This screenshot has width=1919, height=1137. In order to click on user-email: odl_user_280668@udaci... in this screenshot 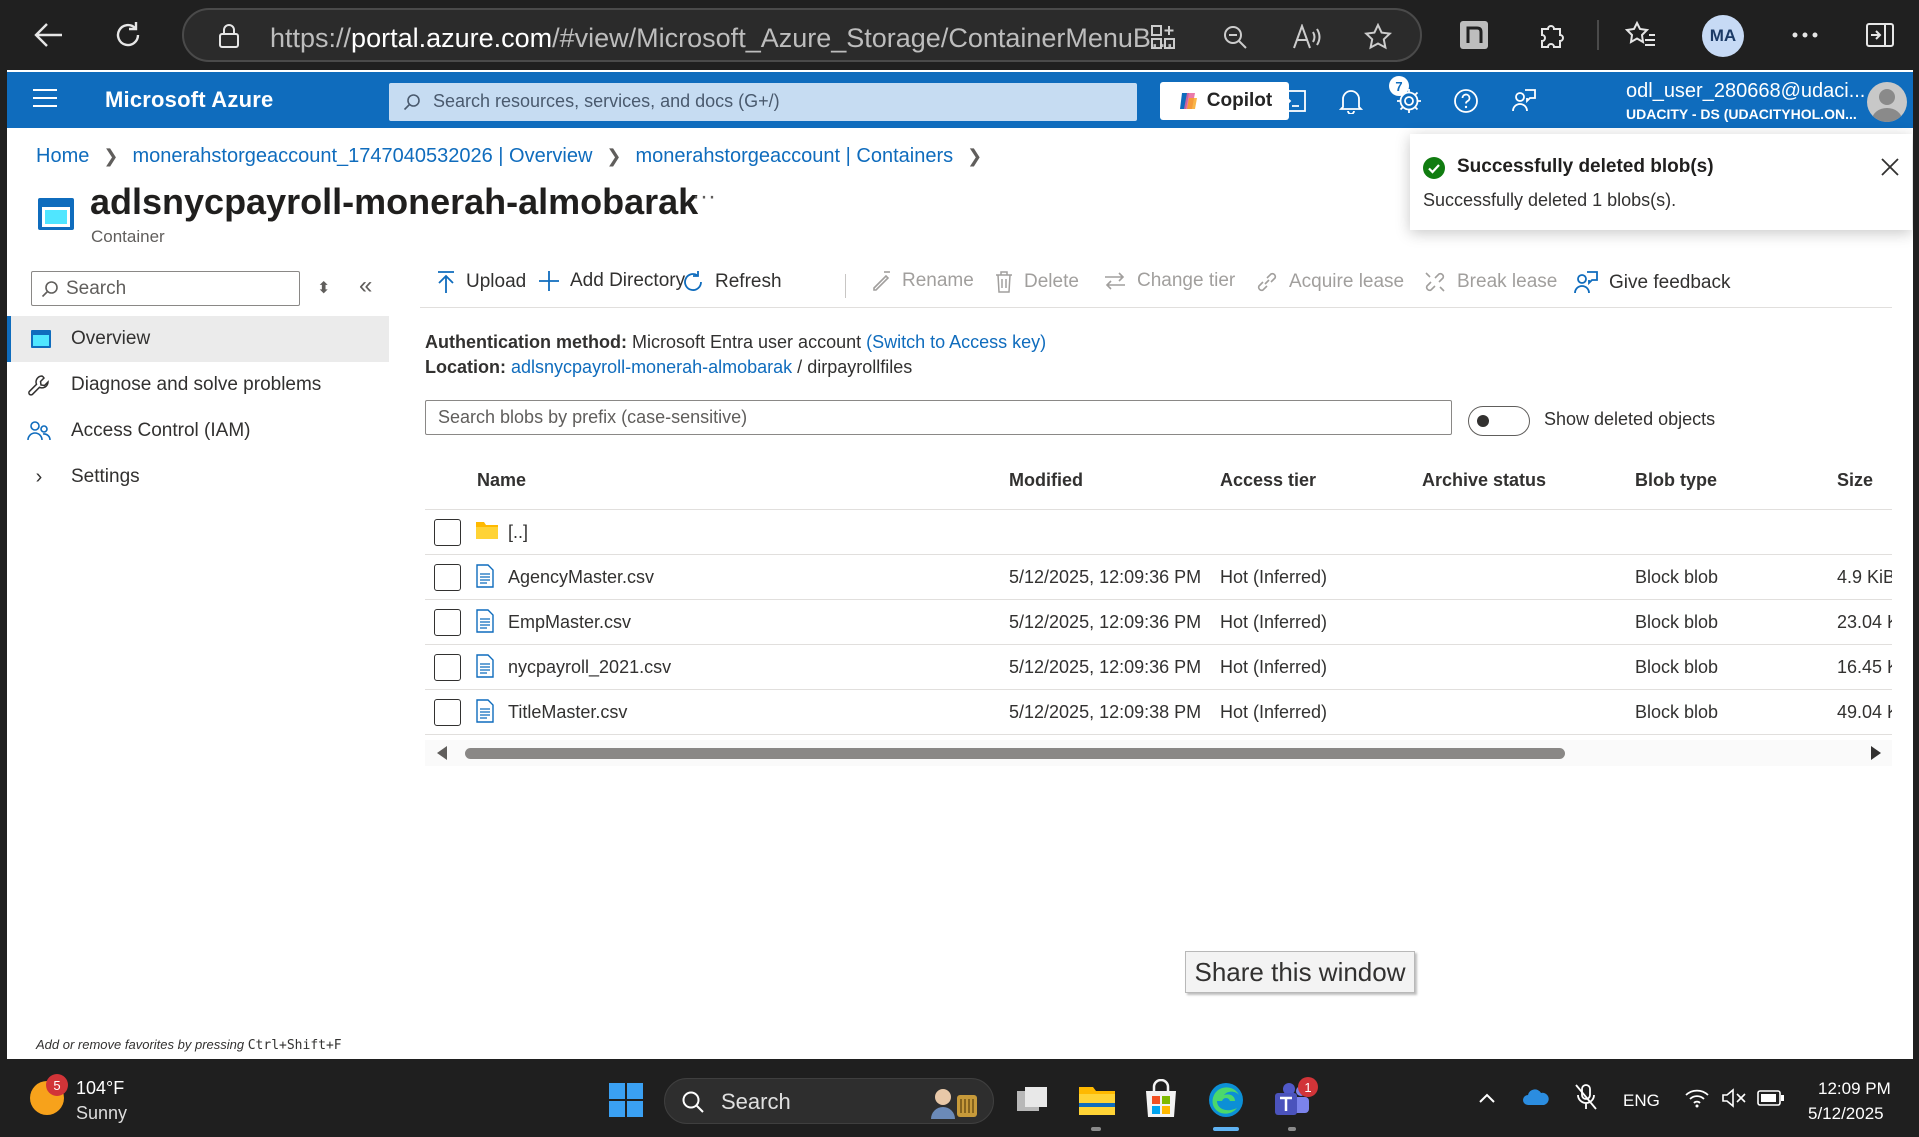, I will do `click(1745, 91)`.